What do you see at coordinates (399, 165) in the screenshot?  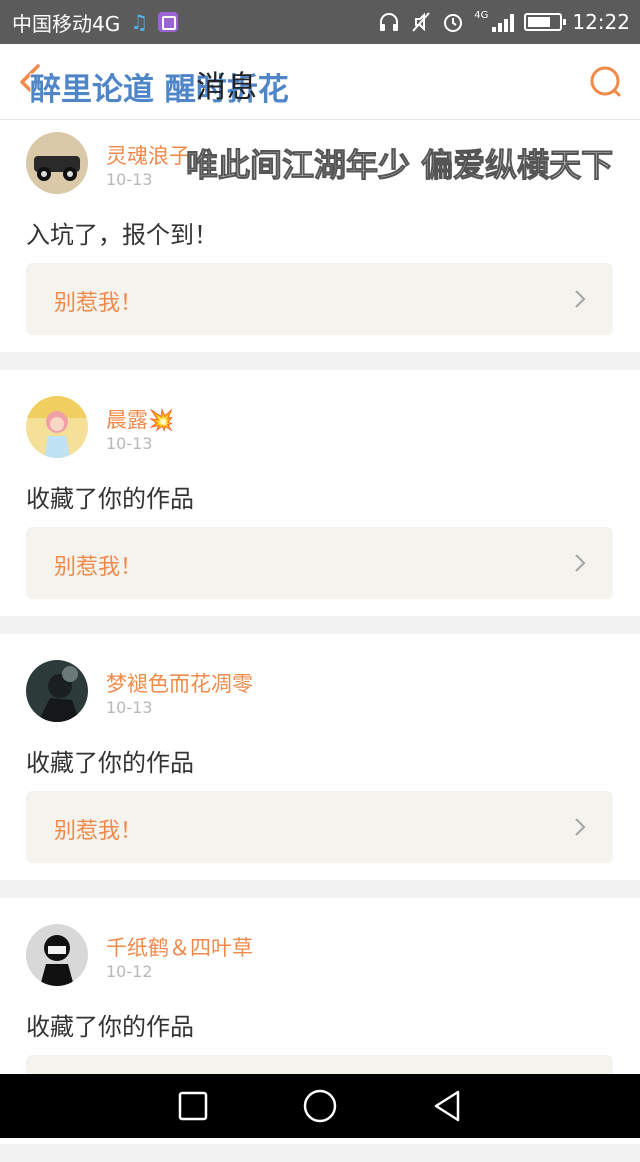 I see `watermark-tagline: 唯此间江湖年少 偏爱纵横天下` at bounding box center [399, 165].